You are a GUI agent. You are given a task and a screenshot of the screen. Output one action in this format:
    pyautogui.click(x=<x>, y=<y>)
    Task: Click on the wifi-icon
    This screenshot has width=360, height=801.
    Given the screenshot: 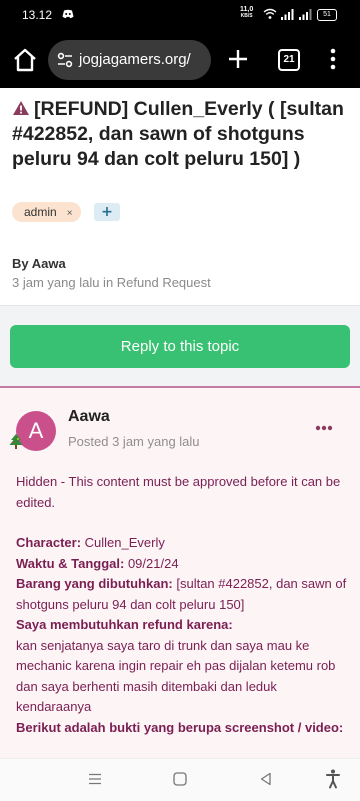 What is the action you would take?
    pyautogui.click(x=270, y=13)
    